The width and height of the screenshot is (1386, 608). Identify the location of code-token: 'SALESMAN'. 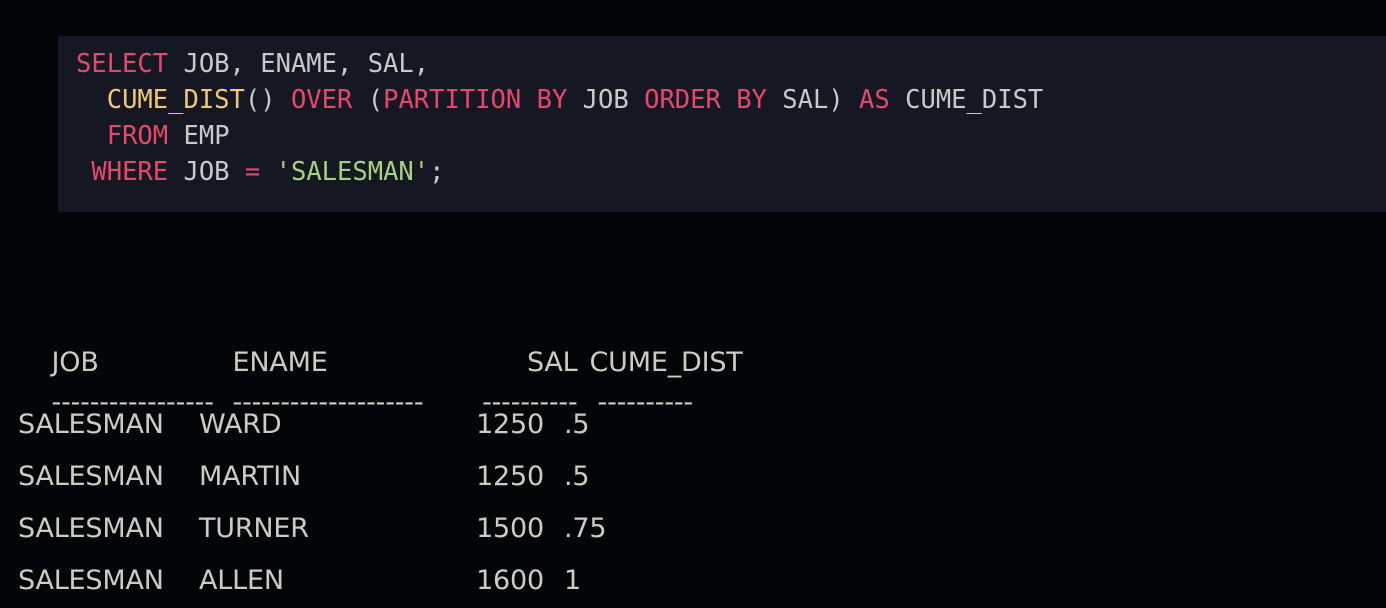
(352, 172).